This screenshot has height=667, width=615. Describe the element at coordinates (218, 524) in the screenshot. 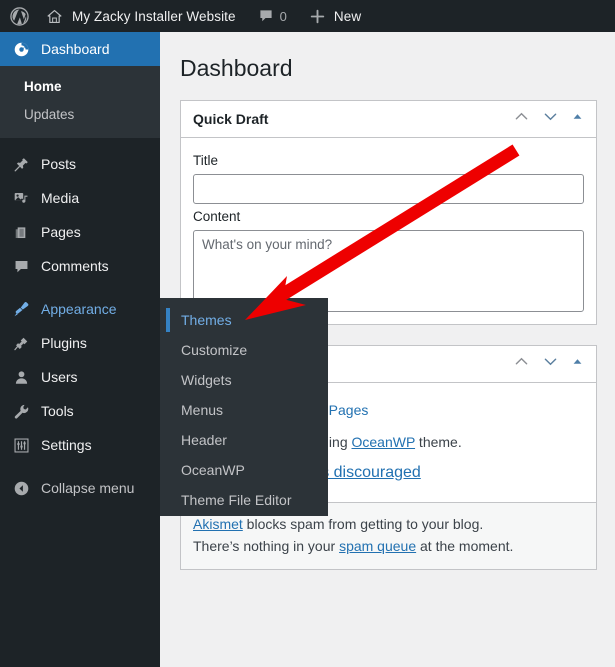

I see `akismet-link: Akismet` at that location.